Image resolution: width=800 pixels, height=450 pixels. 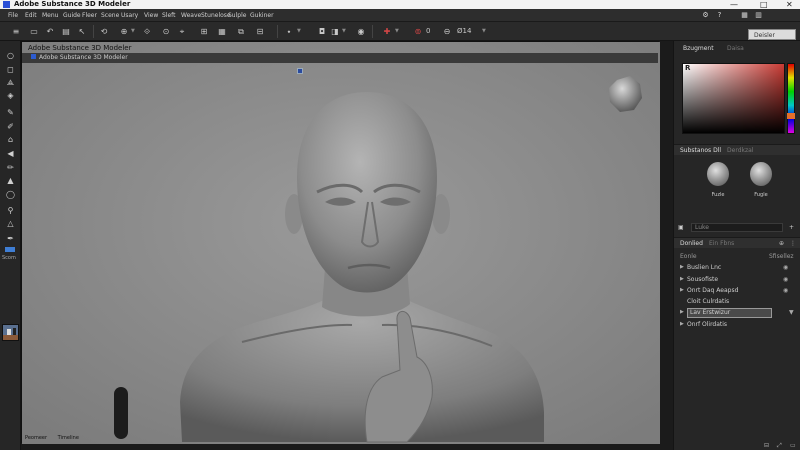 What do you see at coordinates (447, 31) in the screenshot?
I see `link-icon: ⊖` at bounding box center [447, 31].